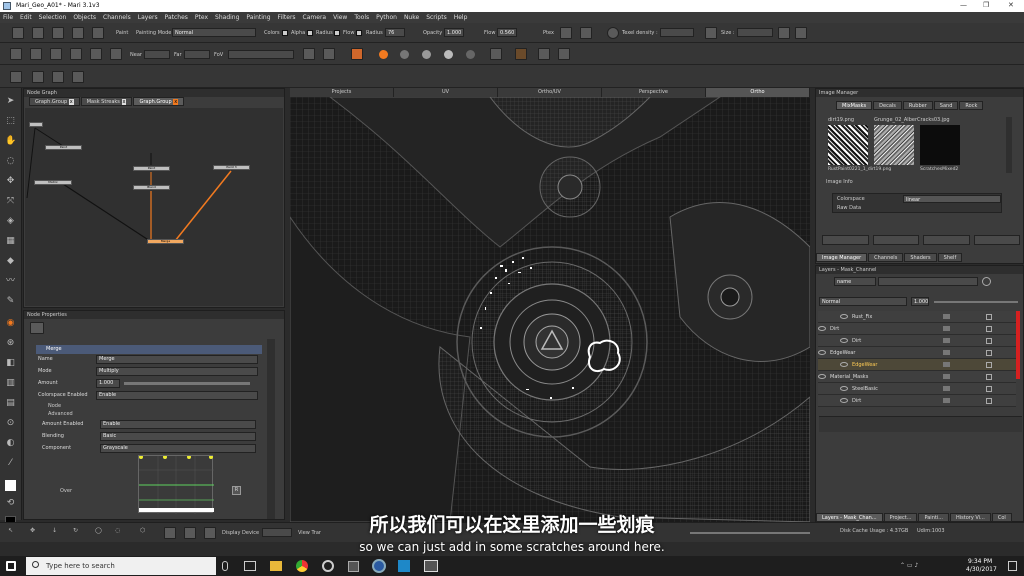 The width and height of the screenshot is (1024, 576). I want to click on paint-bucket-icon: ◈, so click(10, 221).